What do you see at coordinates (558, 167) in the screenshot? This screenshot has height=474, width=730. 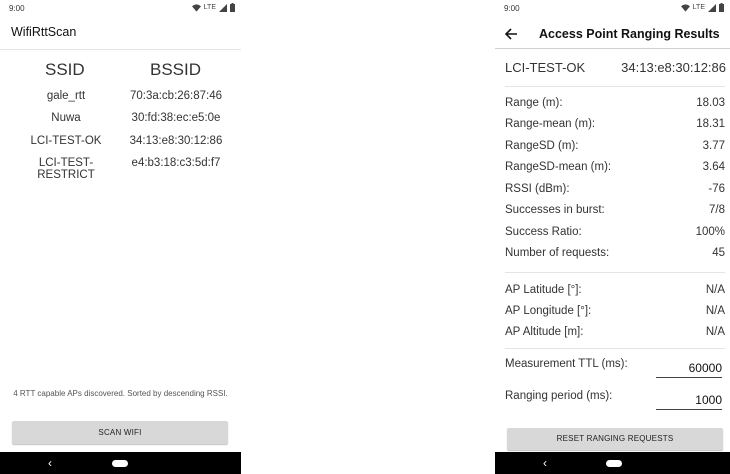 I see `stat-label: RangeSD-mean (m):` at bounding box center [558, 167].